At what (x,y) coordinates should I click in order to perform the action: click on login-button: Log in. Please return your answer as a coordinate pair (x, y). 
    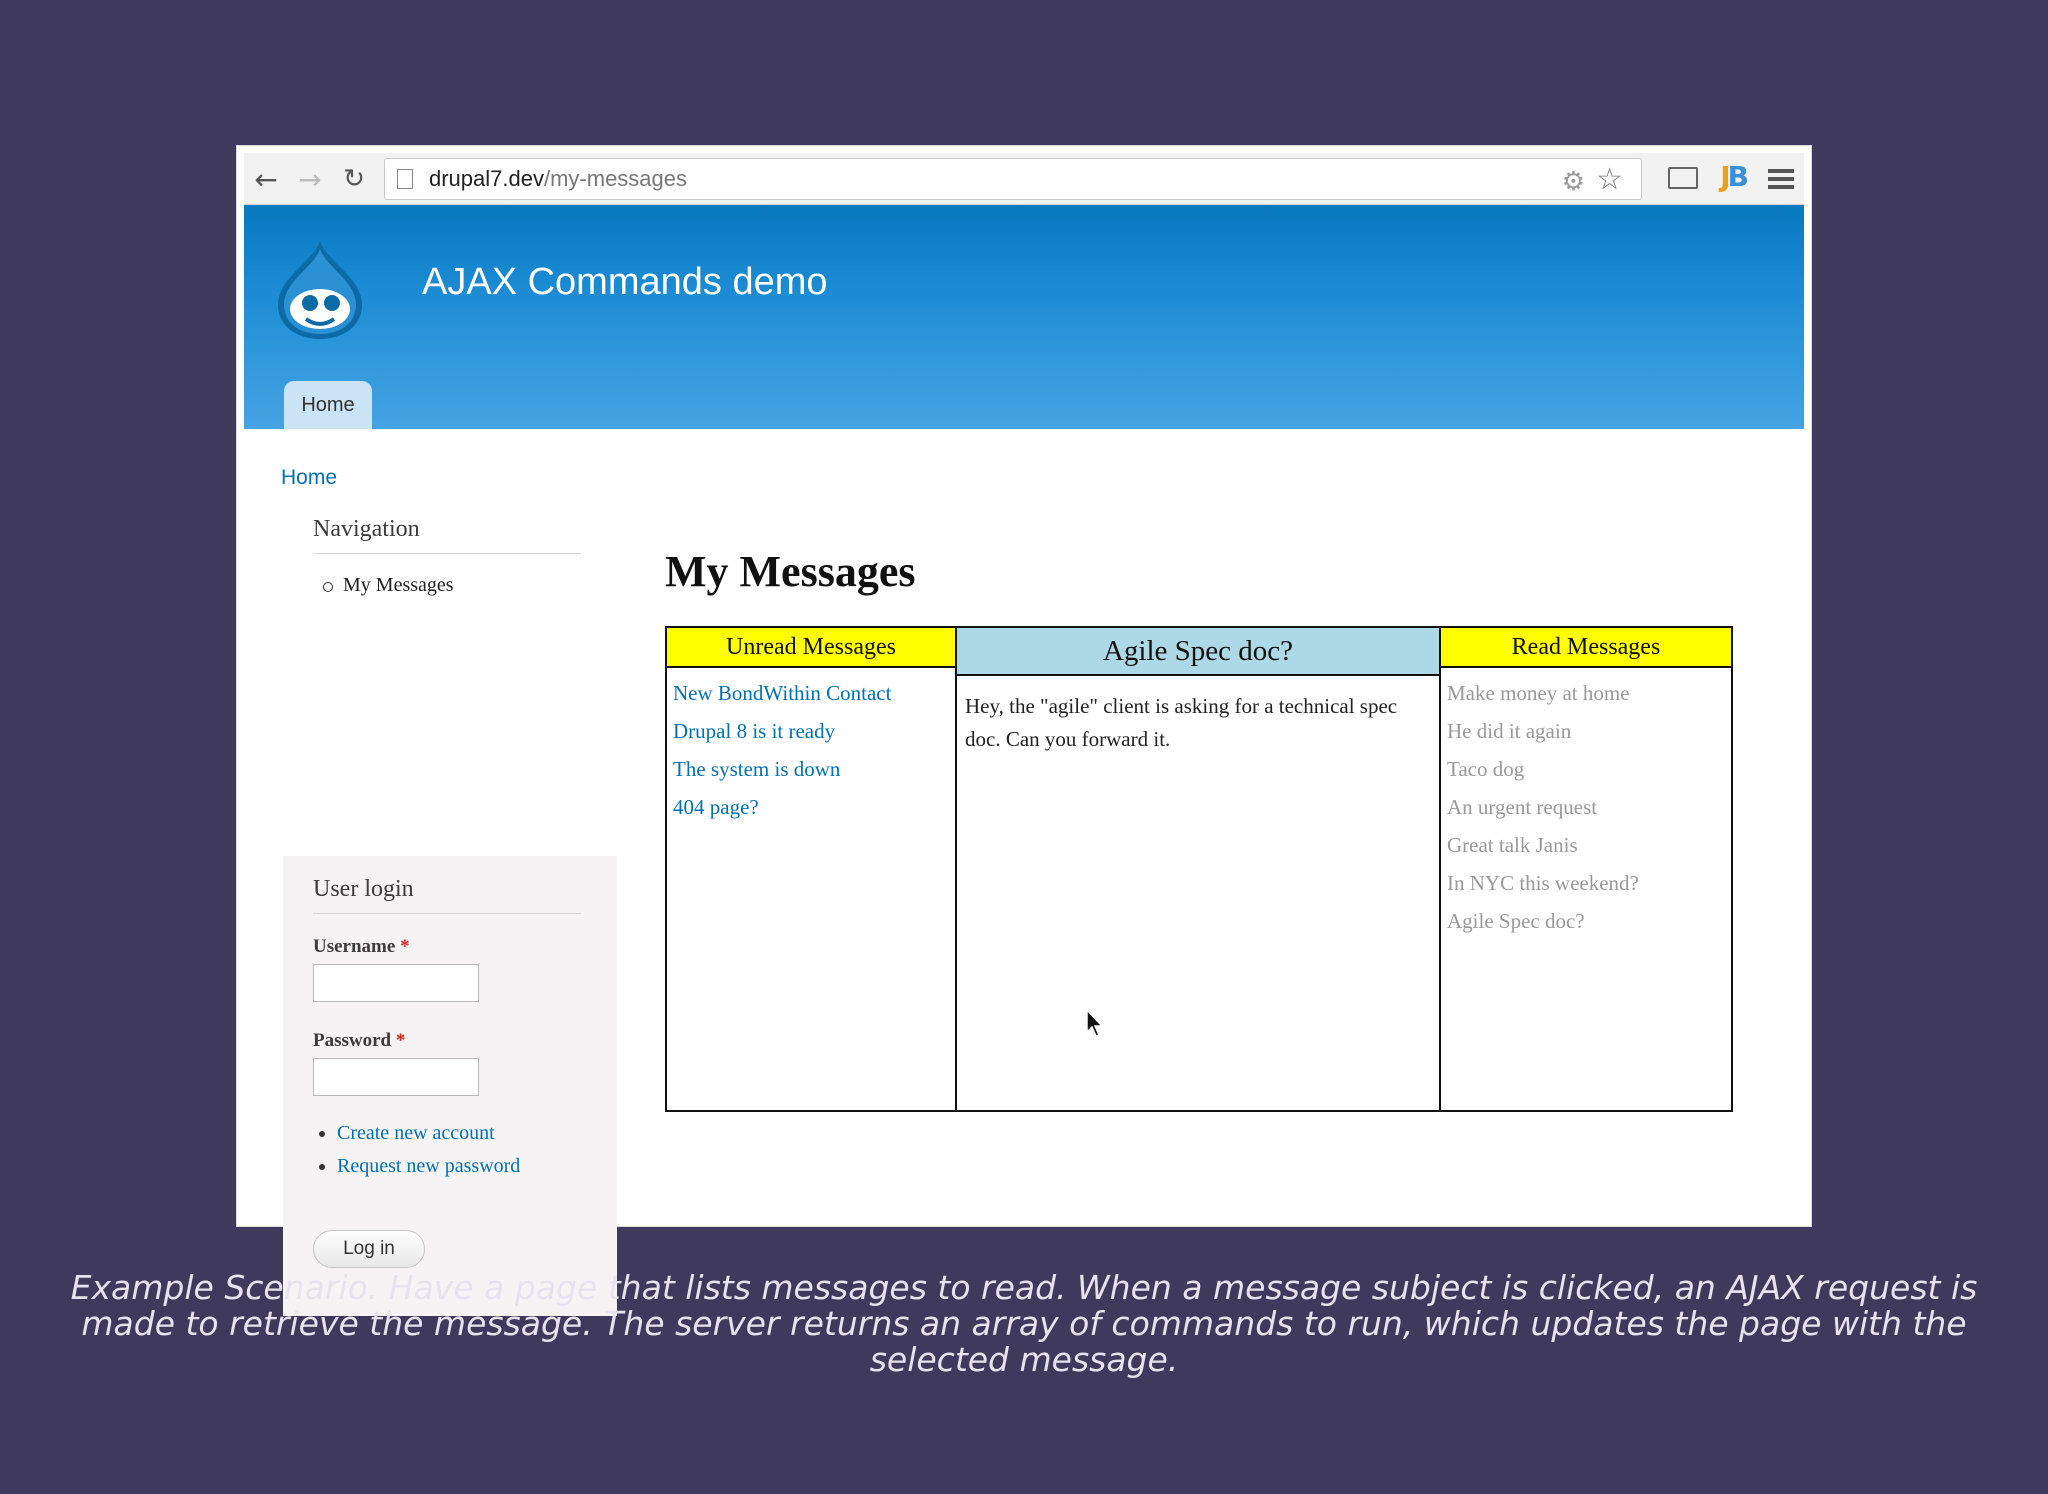
    Looking at the image, I should click on (369, 1249).